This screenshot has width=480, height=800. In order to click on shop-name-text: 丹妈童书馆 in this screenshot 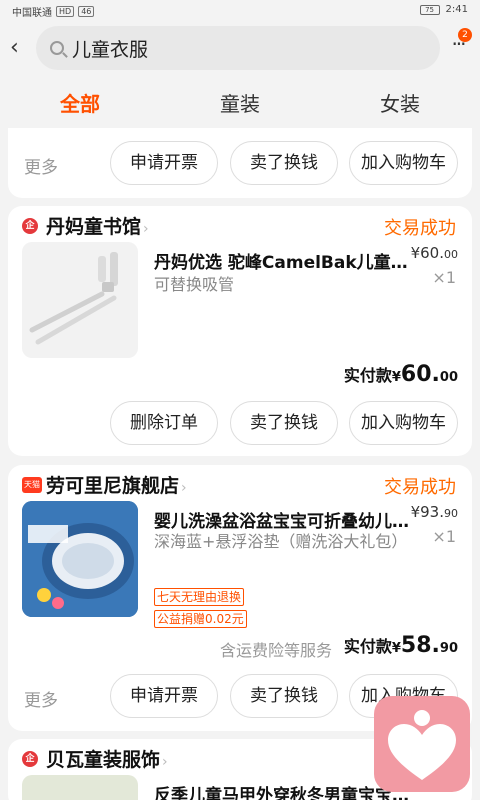, I will do `click(94, 227)`.